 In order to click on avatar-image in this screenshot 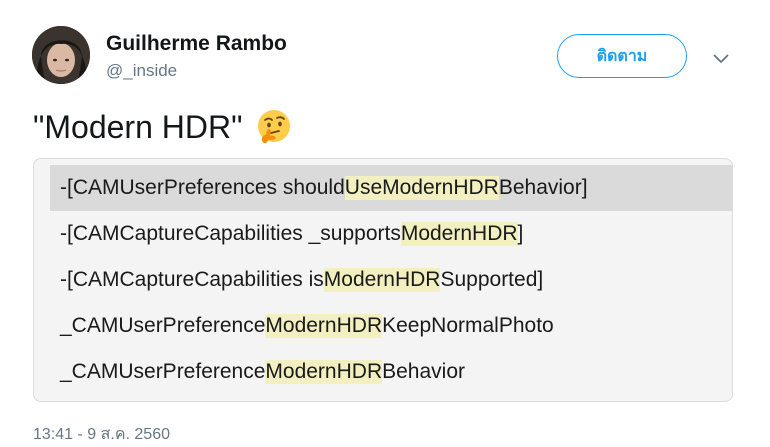, I will do `click(61, 55)`.